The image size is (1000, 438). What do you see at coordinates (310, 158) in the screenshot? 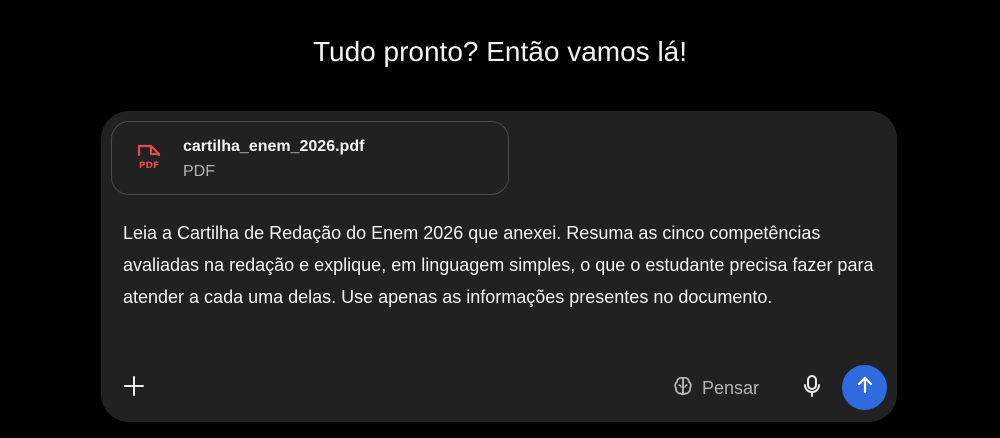
I see `attached-file-card: PDF cartilha_enem_2026.pdf PDF` at bounding box center [310, 158].